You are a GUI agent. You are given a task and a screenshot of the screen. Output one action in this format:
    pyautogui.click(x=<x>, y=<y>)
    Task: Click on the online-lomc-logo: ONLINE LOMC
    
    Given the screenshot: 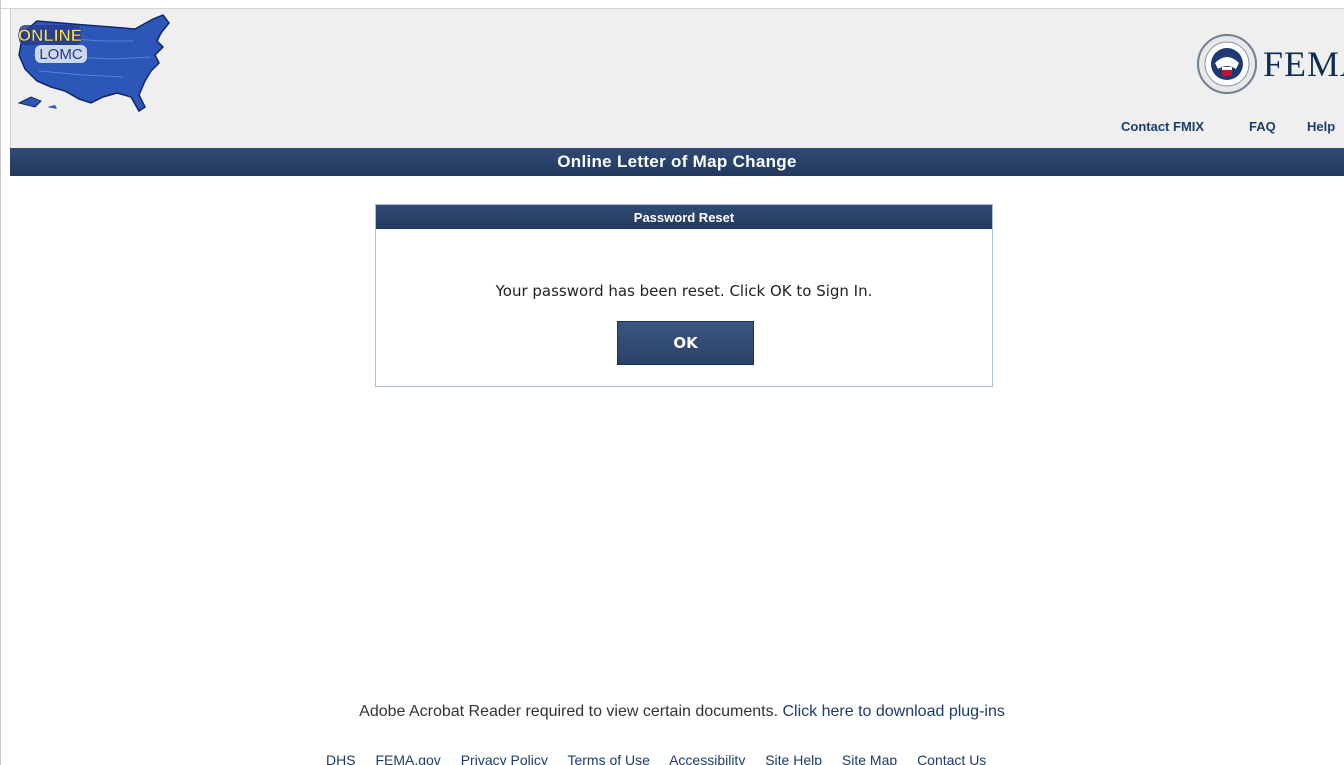 What is the action you would take?
    pyautogui.click(x=93, y=63)
    